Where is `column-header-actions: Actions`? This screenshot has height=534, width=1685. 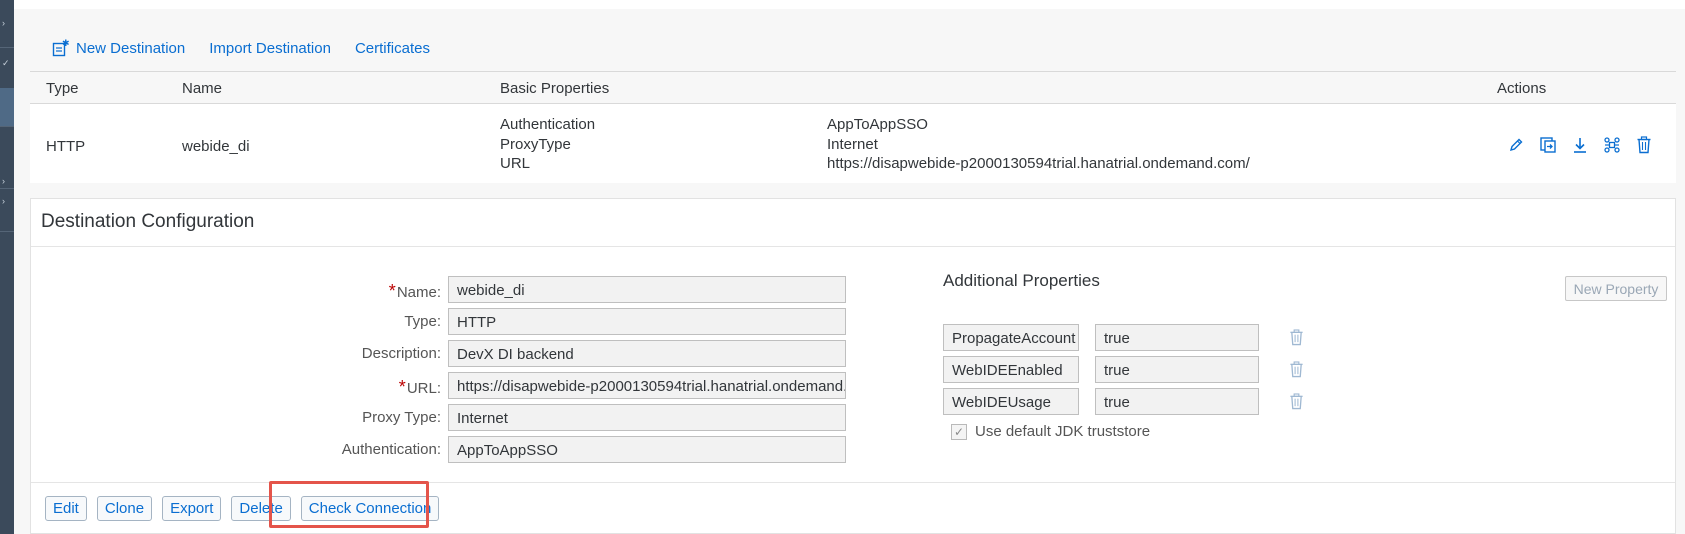
column-header-actions: Actions is located at coordinates (1522, 88).